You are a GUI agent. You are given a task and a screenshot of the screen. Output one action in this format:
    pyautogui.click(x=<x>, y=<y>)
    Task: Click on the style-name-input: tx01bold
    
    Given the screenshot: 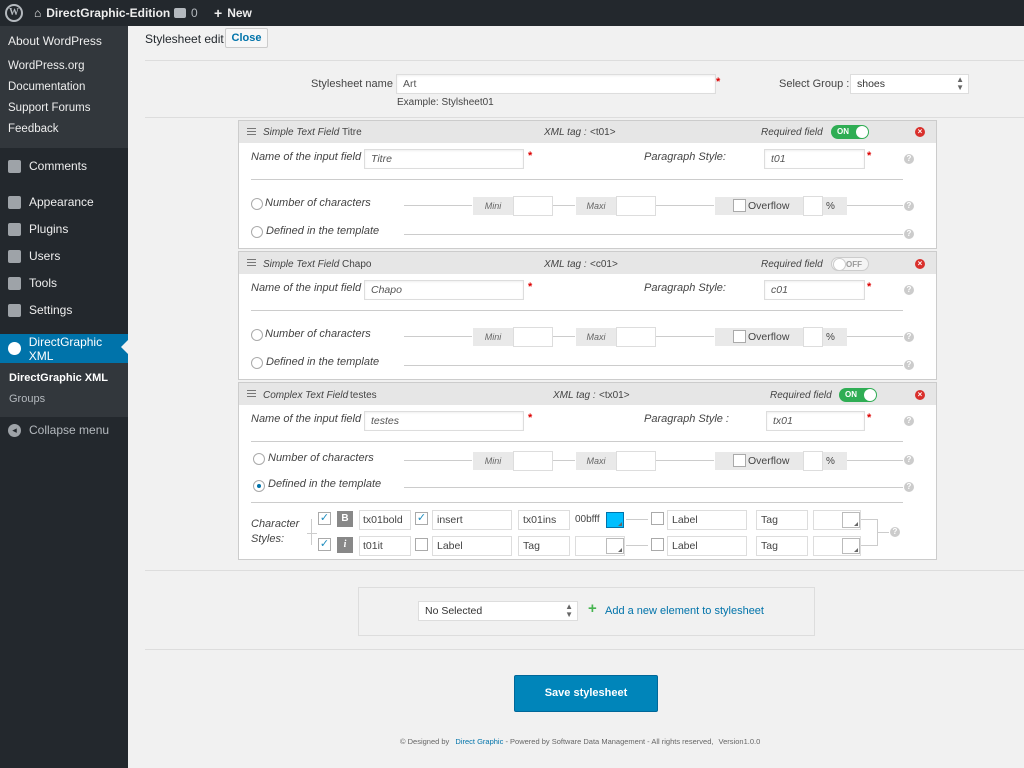 What is the action you would take?
    pyautogui.click(x=385, y=520)
    